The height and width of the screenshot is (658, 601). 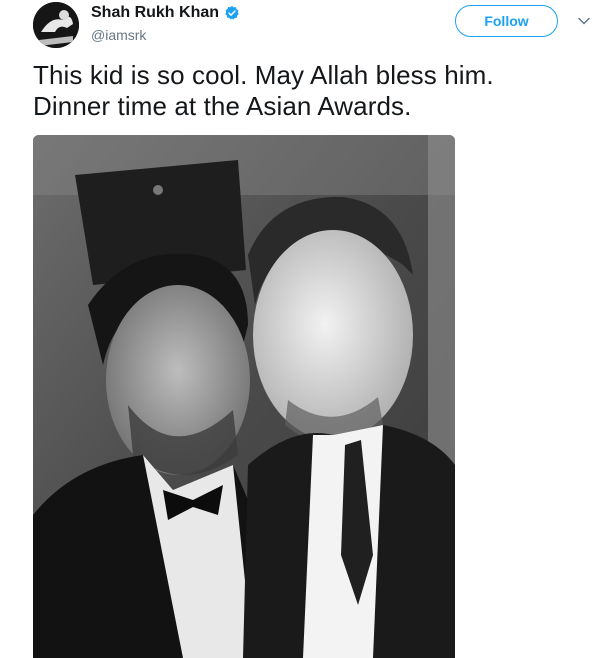 I want to click on avatar, so click(x=56, y=25).